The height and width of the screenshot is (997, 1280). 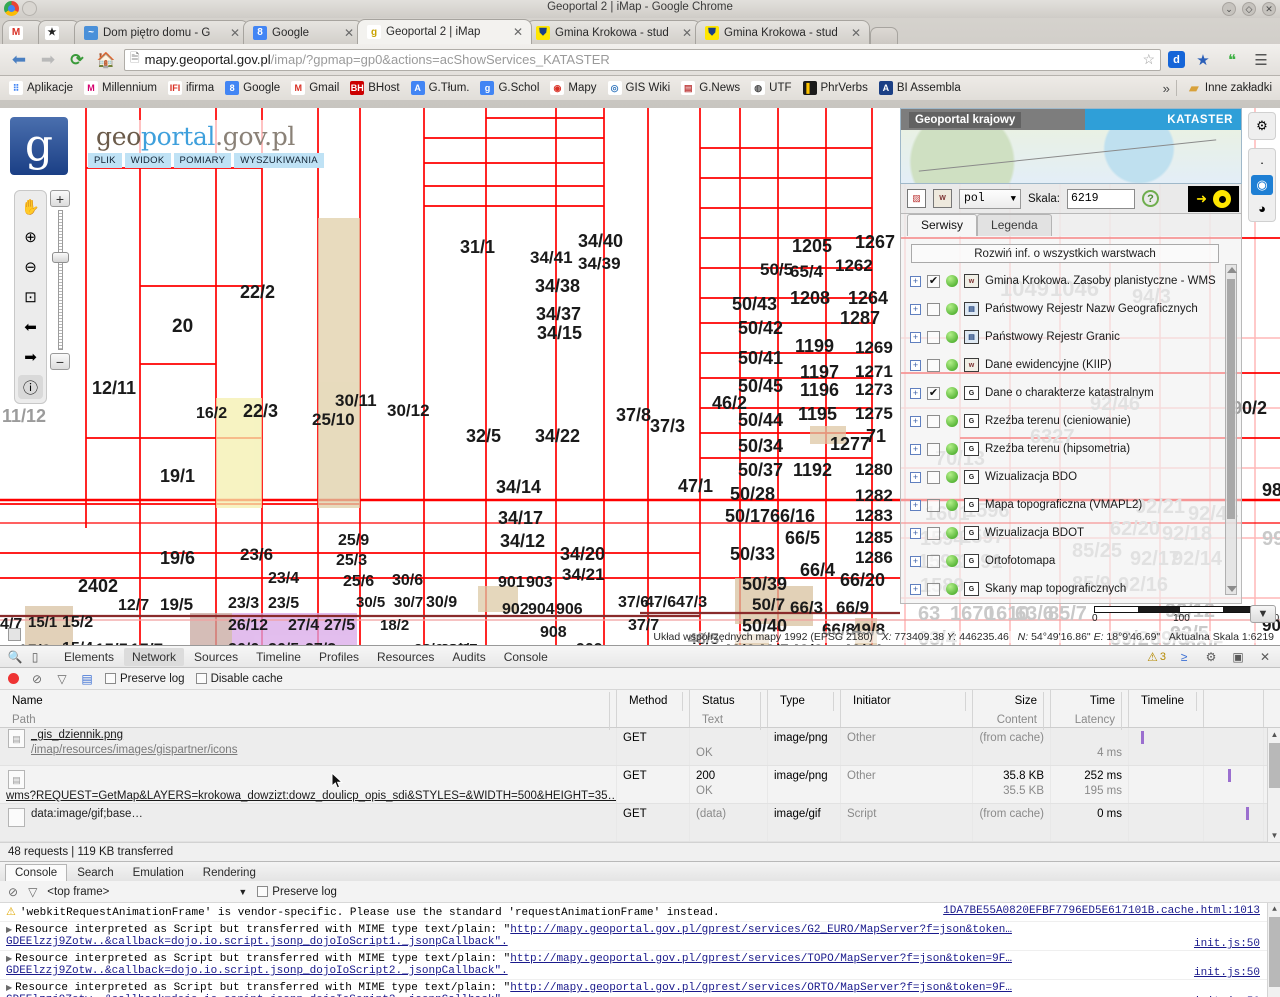 I want to click on layer-row-9: + G Wizualizacja BDOT, so click(x=1071, y=533).